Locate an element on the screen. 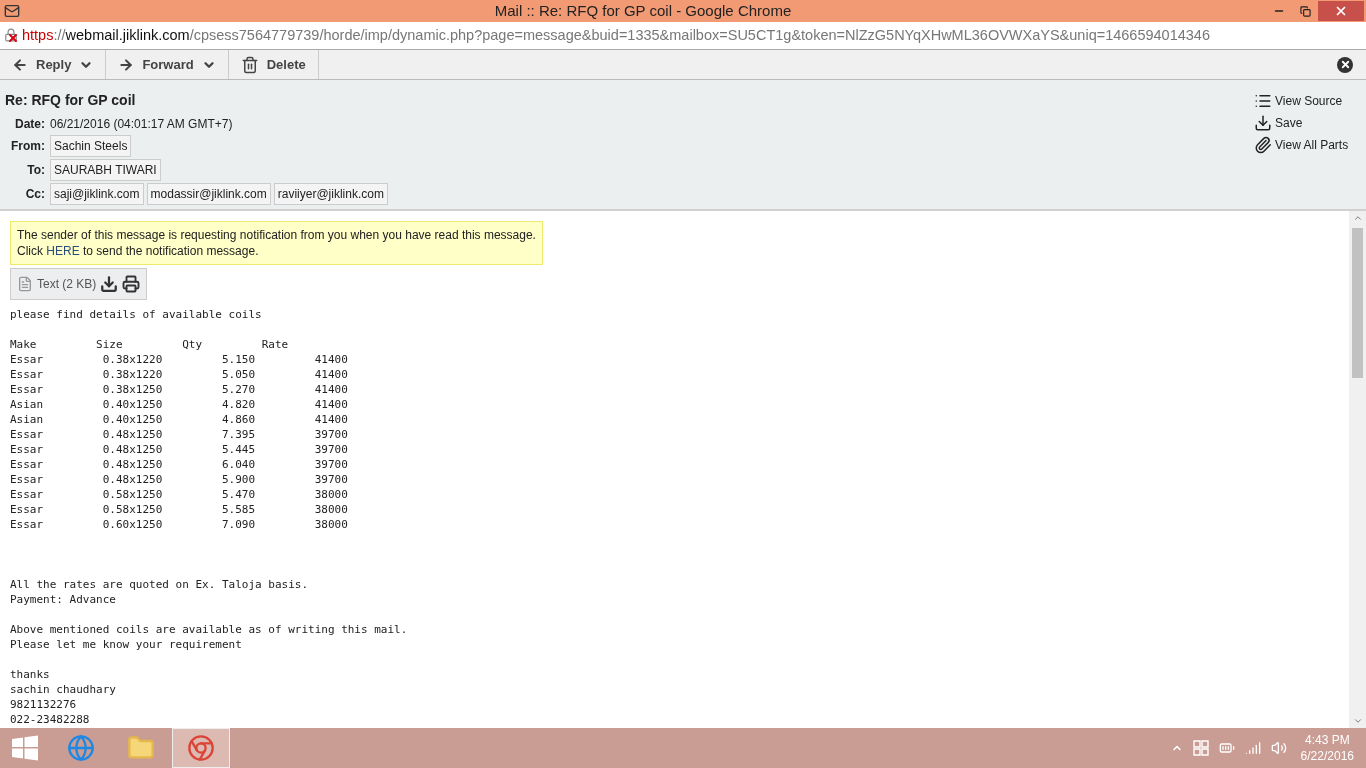 The image size is (1366, 768). close-button is located at coordinates (1341, 11).